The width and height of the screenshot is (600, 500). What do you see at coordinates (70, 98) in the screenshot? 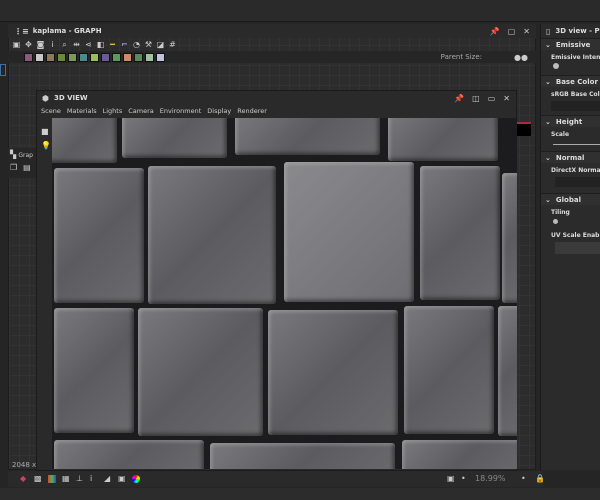
I see `3d-view-title: 3D VIEW` at bounding box center [70, 98].